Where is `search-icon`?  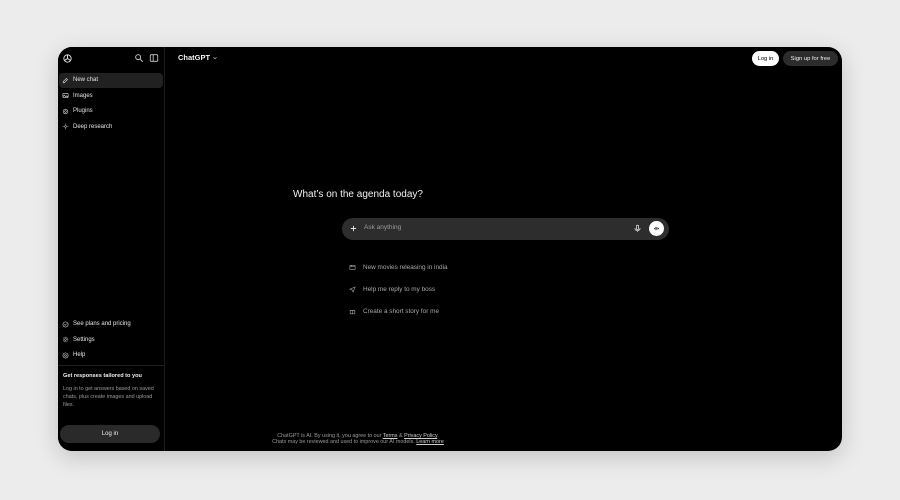
search-icon is located at coordinates (139, 58).